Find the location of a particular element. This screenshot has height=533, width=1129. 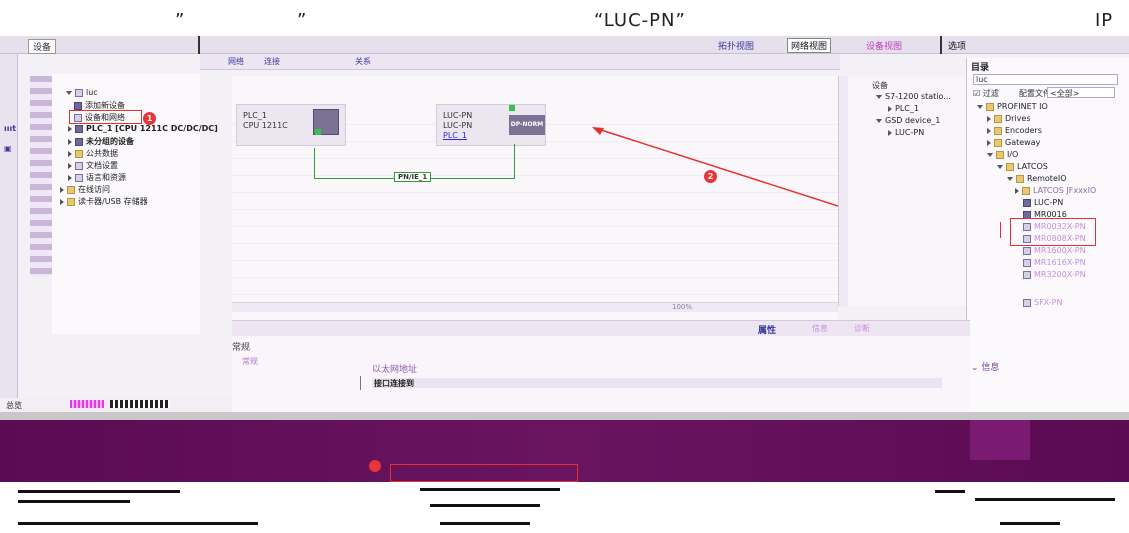

project-tree-vertical-tab is located at coordinates (41, 176).